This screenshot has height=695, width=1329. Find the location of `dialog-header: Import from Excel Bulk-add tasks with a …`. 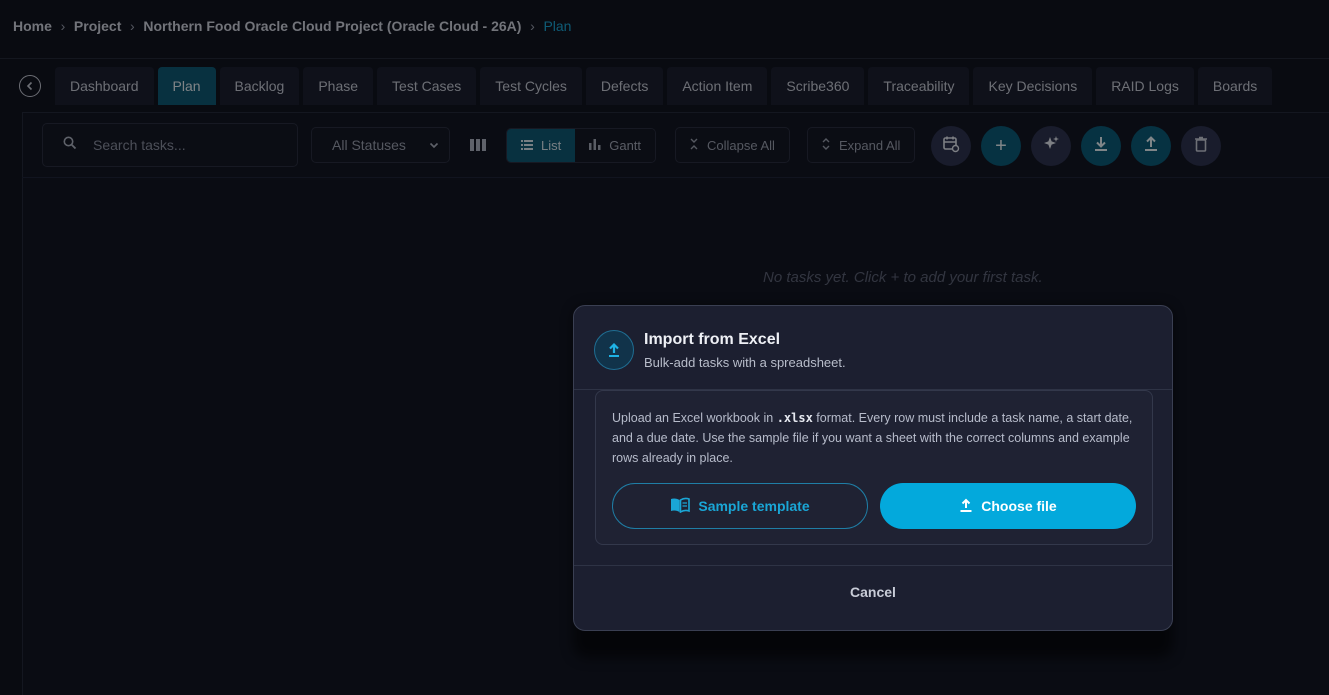

dialog-header: Import from Excel Bulk-add tasks with a … is located at coordinates (873, 348).